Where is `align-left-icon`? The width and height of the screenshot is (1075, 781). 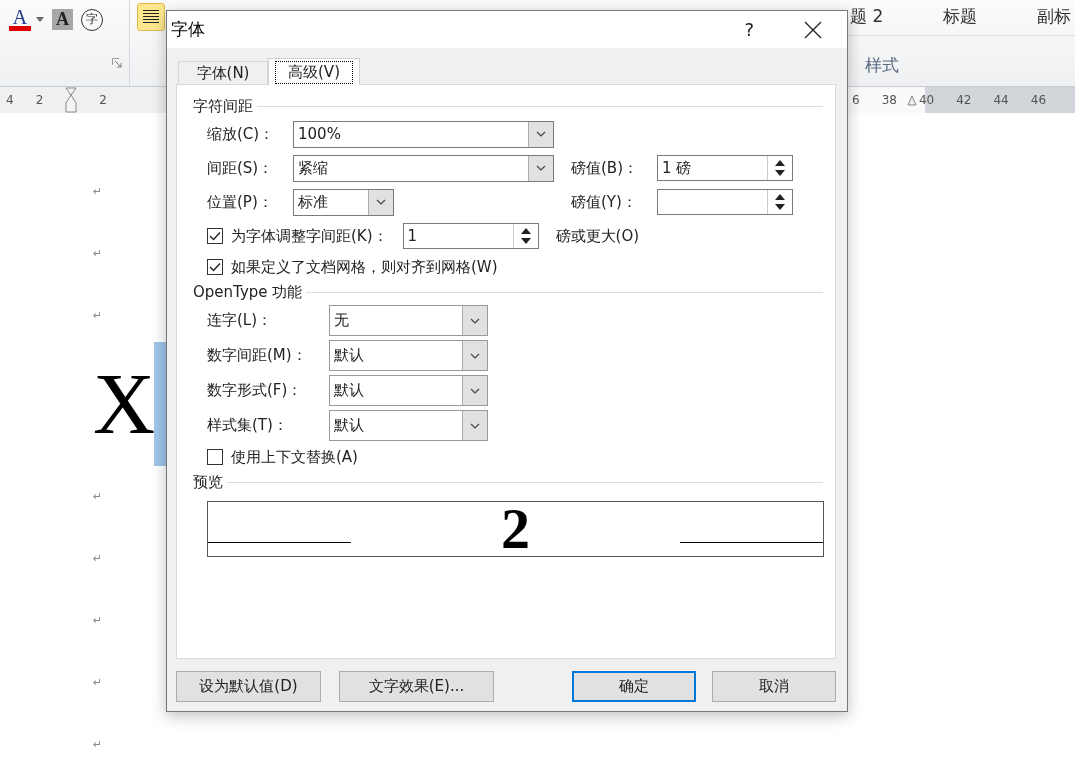 align-left-icon is located at coordinates (151, 17).